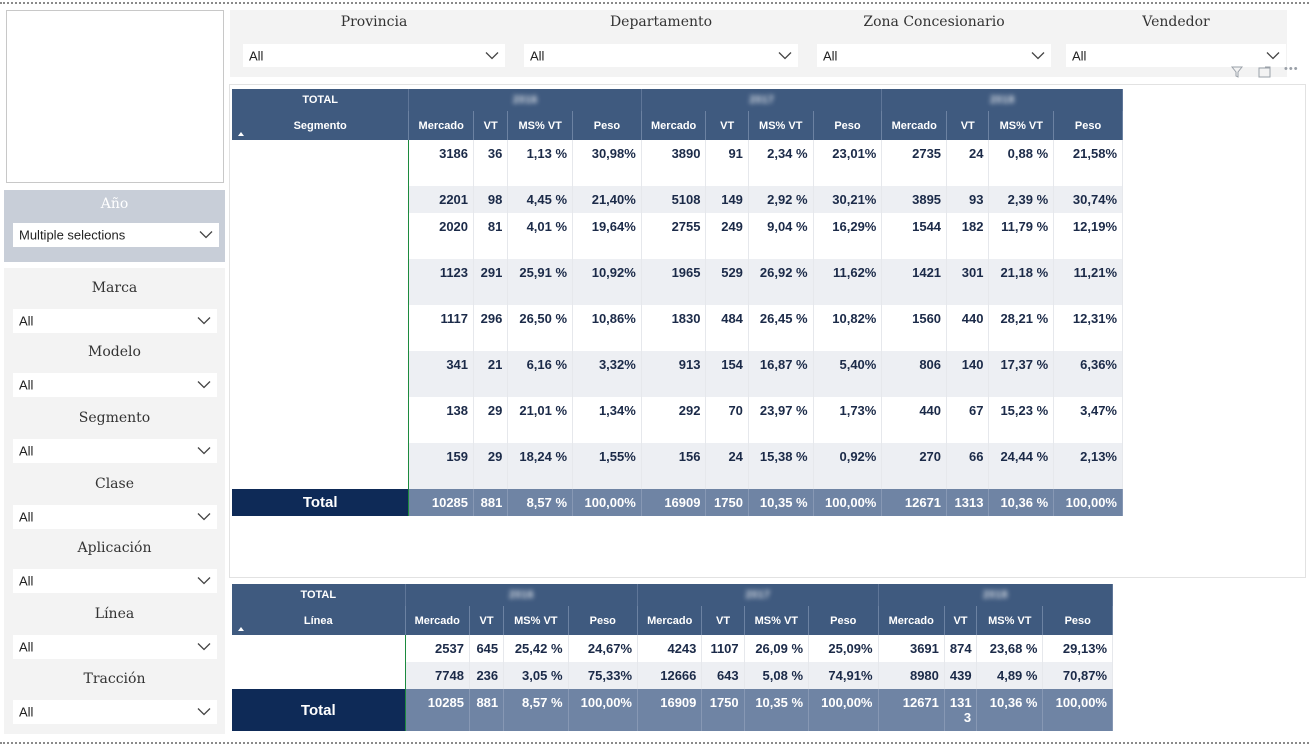  What do you see at coordinates (607, 236) in the screenshot?
I see `table-cell: 19,64%` at bounding box center [607, 236].